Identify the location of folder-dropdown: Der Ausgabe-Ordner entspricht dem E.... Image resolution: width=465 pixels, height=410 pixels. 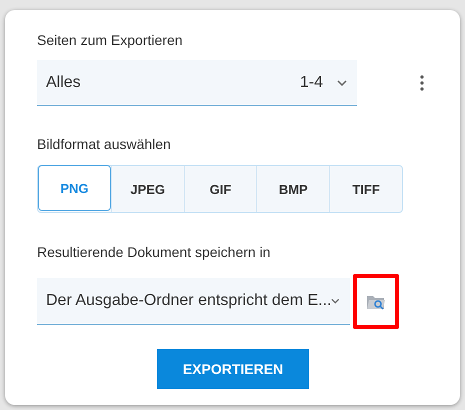
(193, 301).